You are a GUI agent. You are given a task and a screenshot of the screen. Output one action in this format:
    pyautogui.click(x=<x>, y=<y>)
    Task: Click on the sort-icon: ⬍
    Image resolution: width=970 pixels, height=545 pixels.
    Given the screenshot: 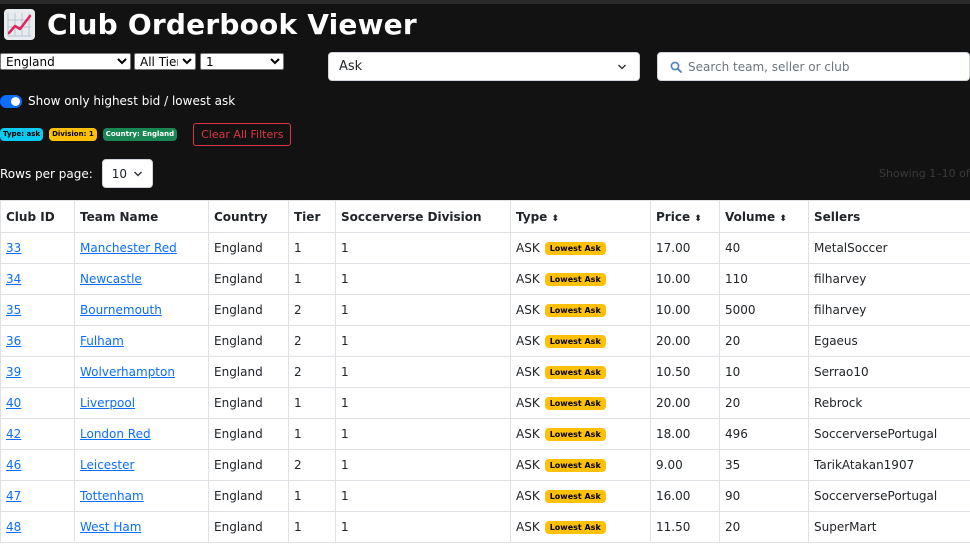 What is the action you would take?
    pyautogui.click(x=555, y=218)
    